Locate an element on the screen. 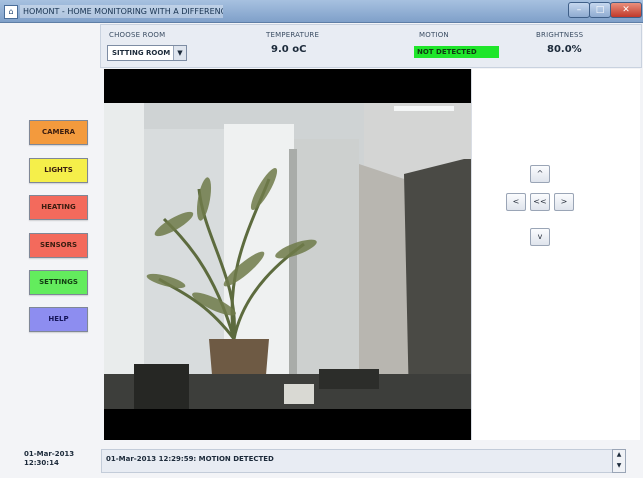 The height and width of the screenshot is (478, 643). maximize-icon: □ is located at coordinates (600, 10).